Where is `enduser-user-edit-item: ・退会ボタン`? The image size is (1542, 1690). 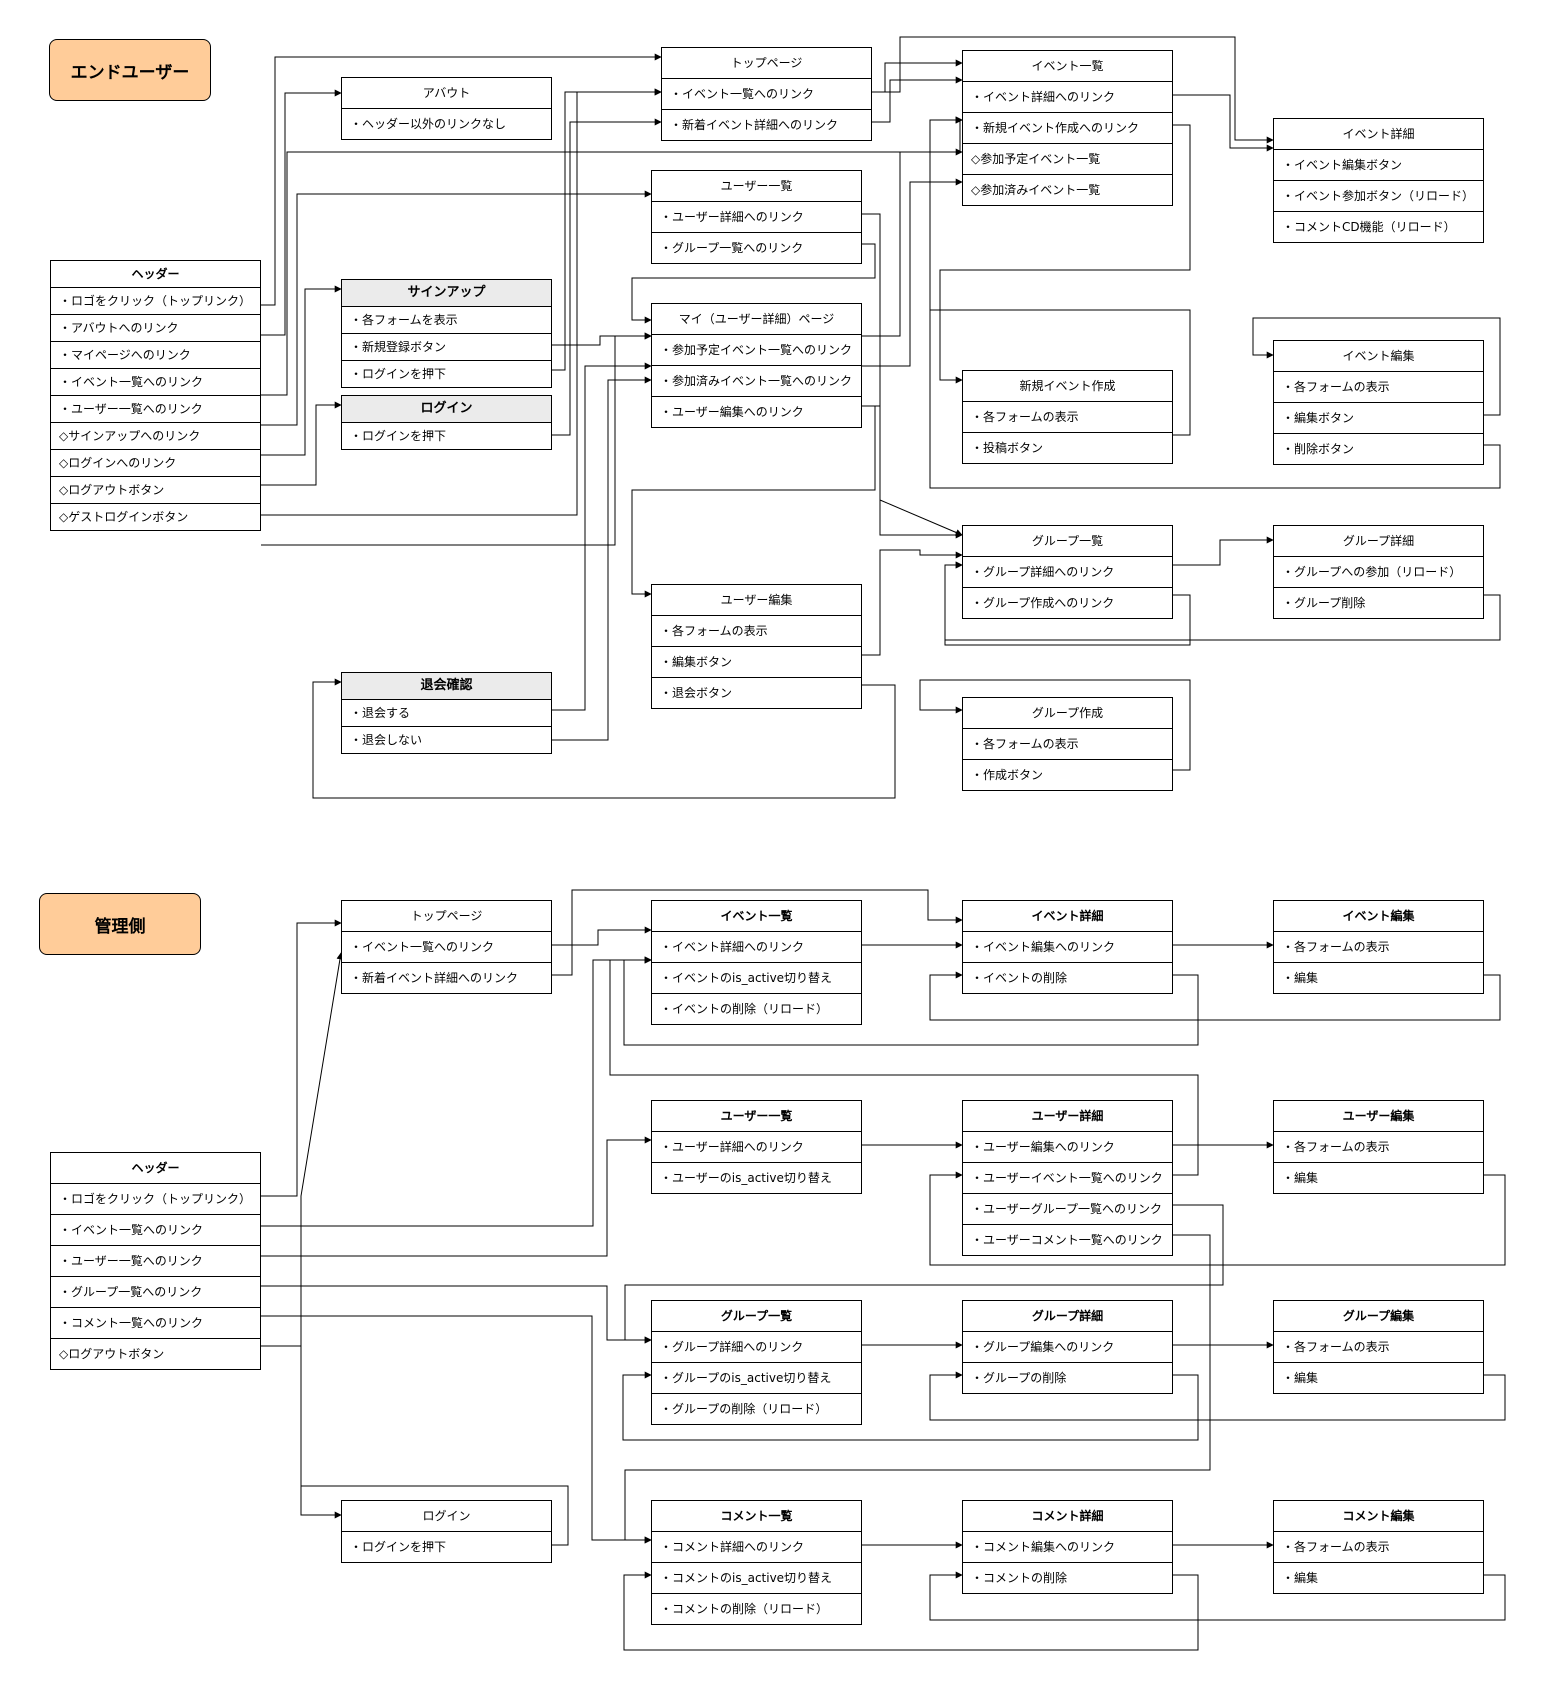 enduser-user-edit-item: ・退会ボタン is located at coordinates (696, 693).